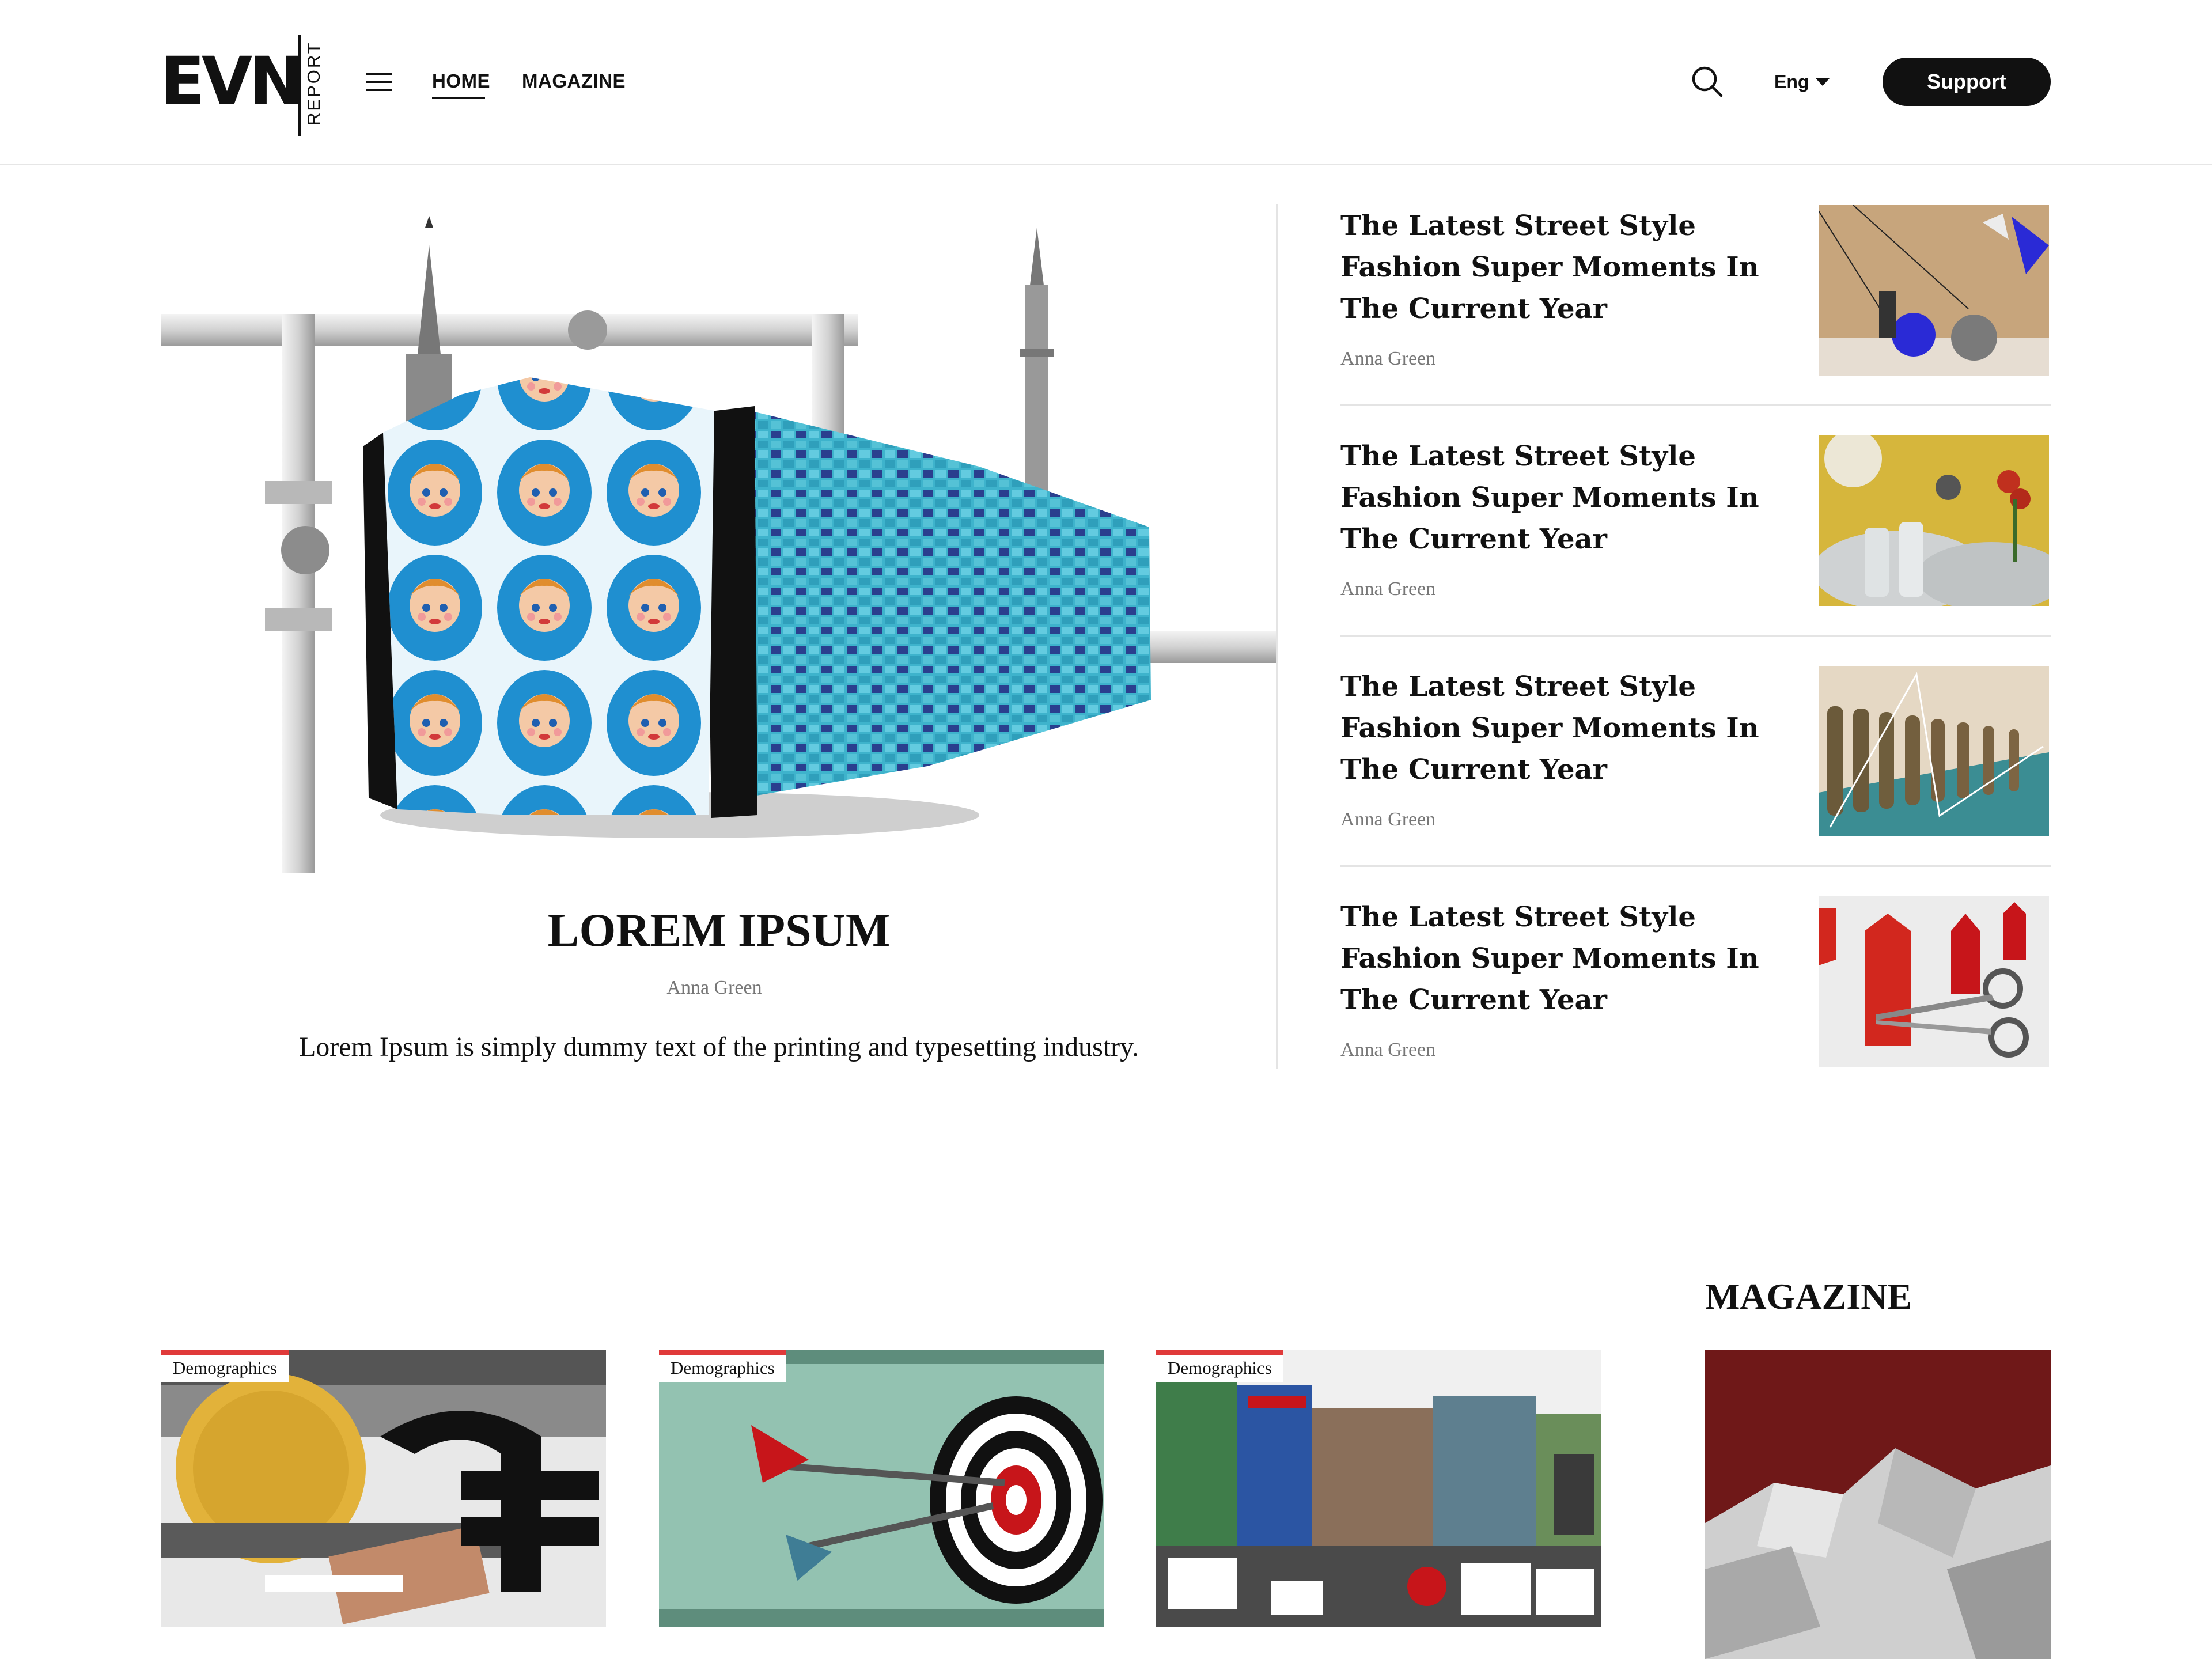  I want to click on logo-report: REPORT, so click(314, 83).